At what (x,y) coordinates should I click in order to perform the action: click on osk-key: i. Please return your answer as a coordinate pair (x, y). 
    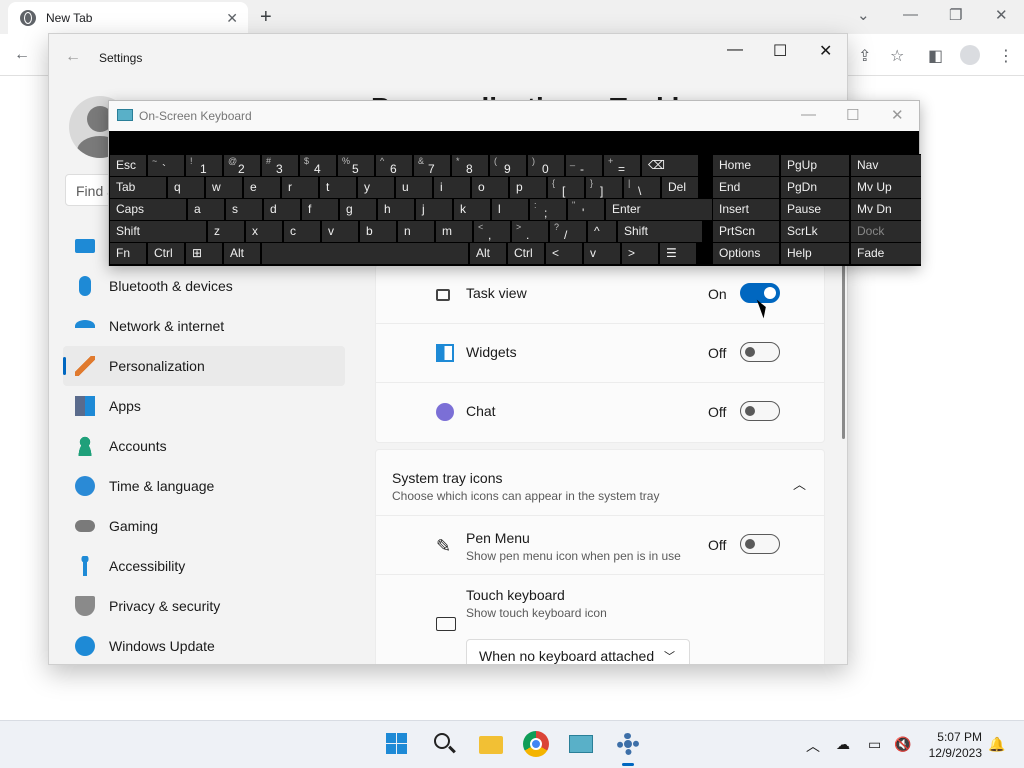
    Looking at the image, I should click on (452, 187).